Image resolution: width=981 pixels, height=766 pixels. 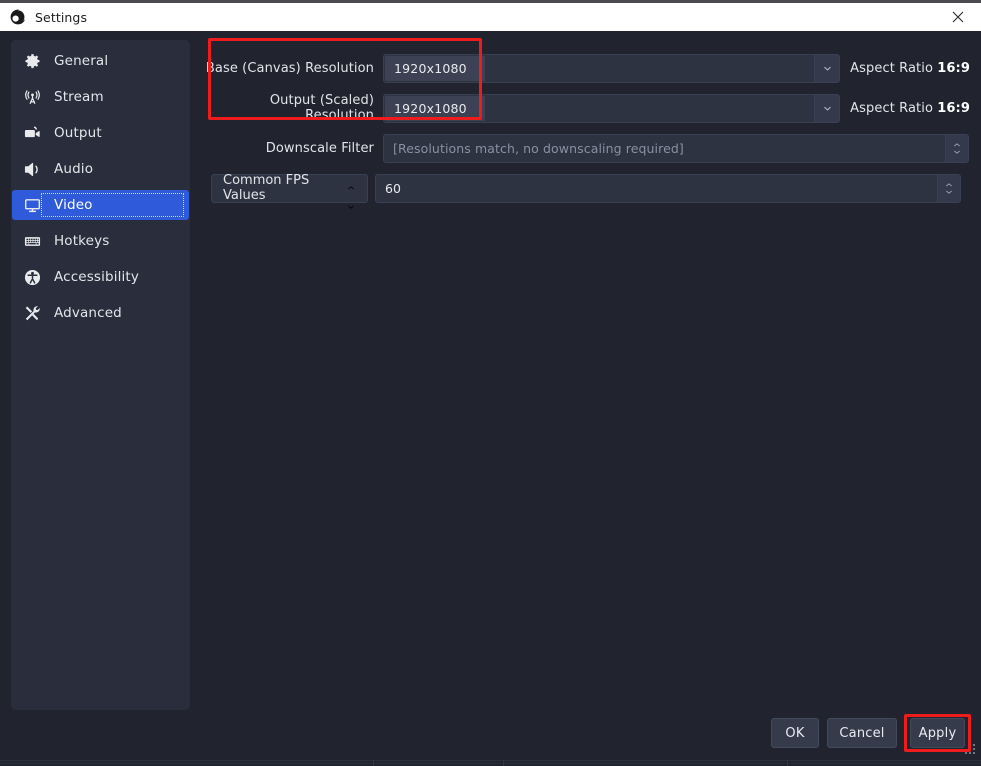 I want to click on fps-mode-combobox: Common FPS Values, so click(x=289, y=191).